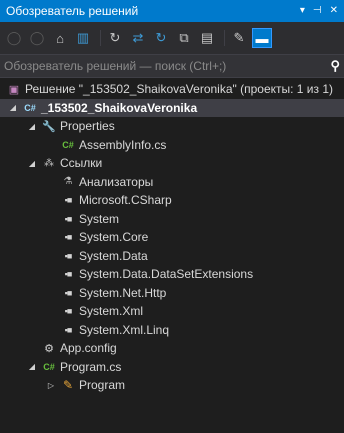  What do you see at coordinates (72, 11) in the screenshot?
I see `panel-title: Обозреватель решений` at bounding box center [72, 11].